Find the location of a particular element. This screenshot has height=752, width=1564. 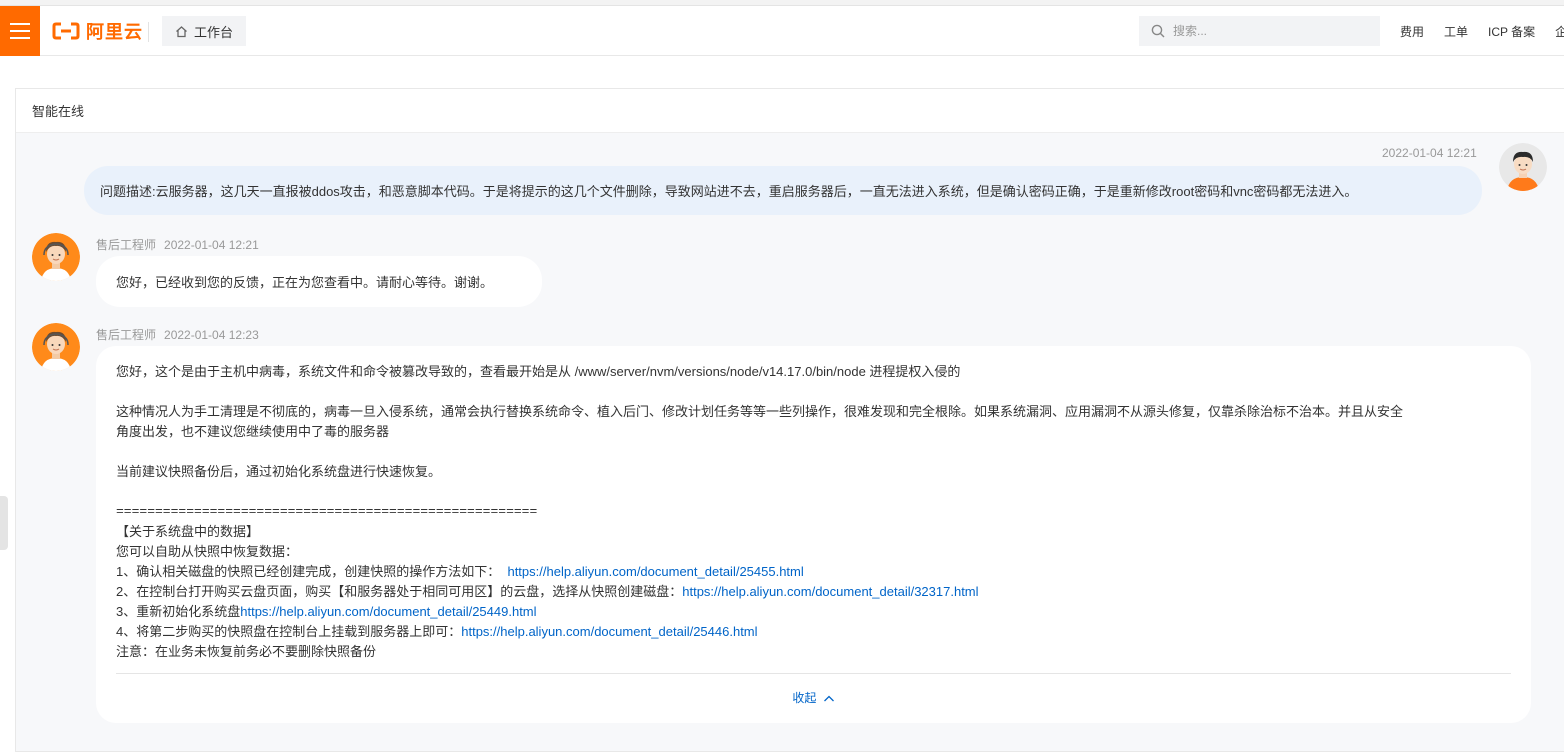

panel-title: 智能在线 is located at coordinates (58, 111).